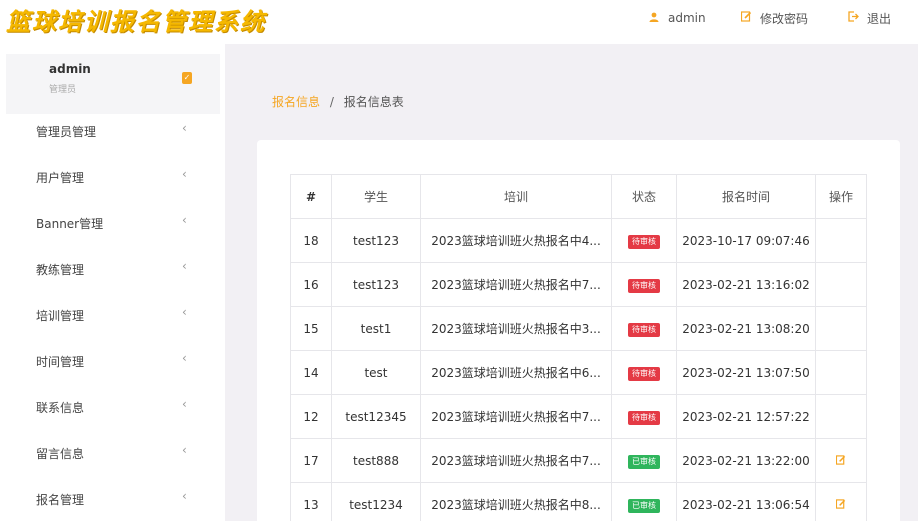 This screenshot has height=521, width=918. Describe the element at coordinates (112, 407) in the screenshot. I see `sidebar-item-contact-info: 联系信息 ‹` at that location.